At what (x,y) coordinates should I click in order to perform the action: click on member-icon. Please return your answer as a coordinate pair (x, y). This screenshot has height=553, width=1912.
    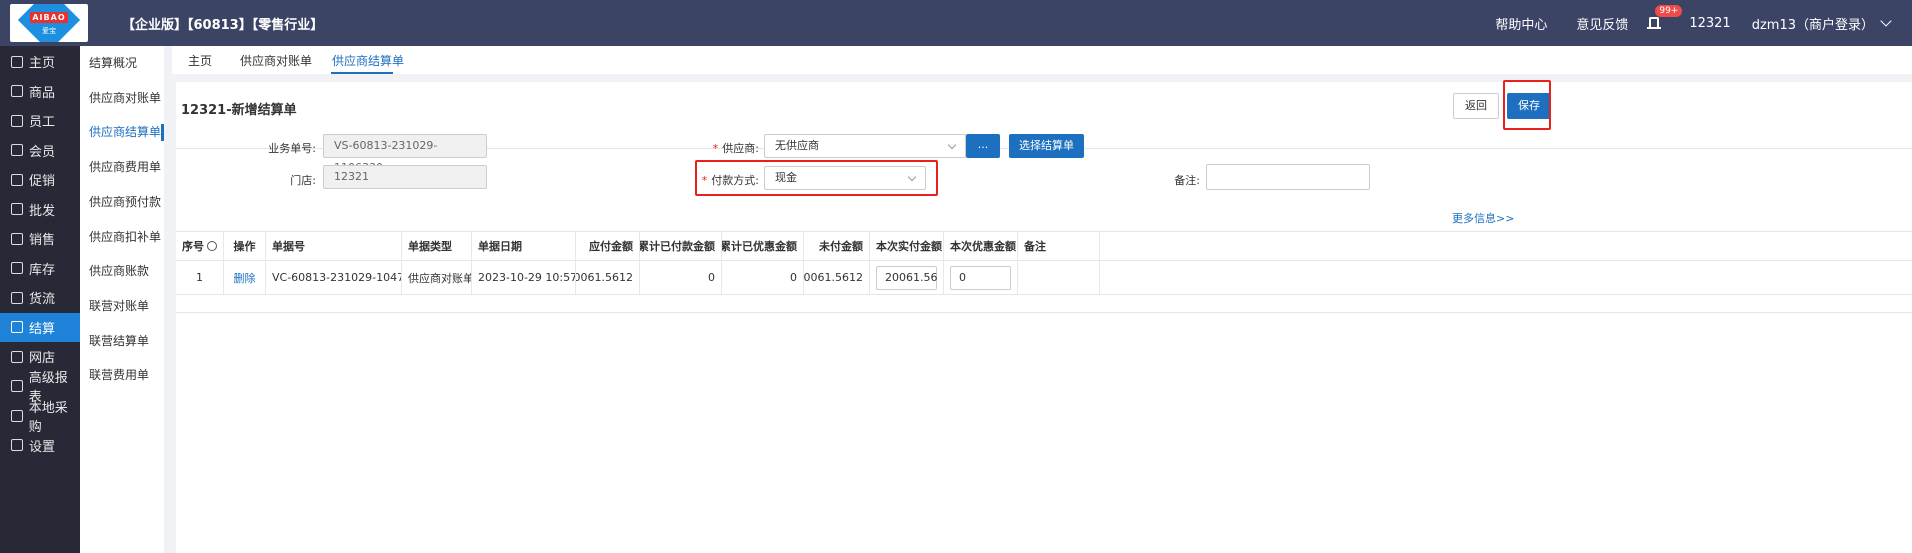
    Looking at the image, I should click on (17, 150).